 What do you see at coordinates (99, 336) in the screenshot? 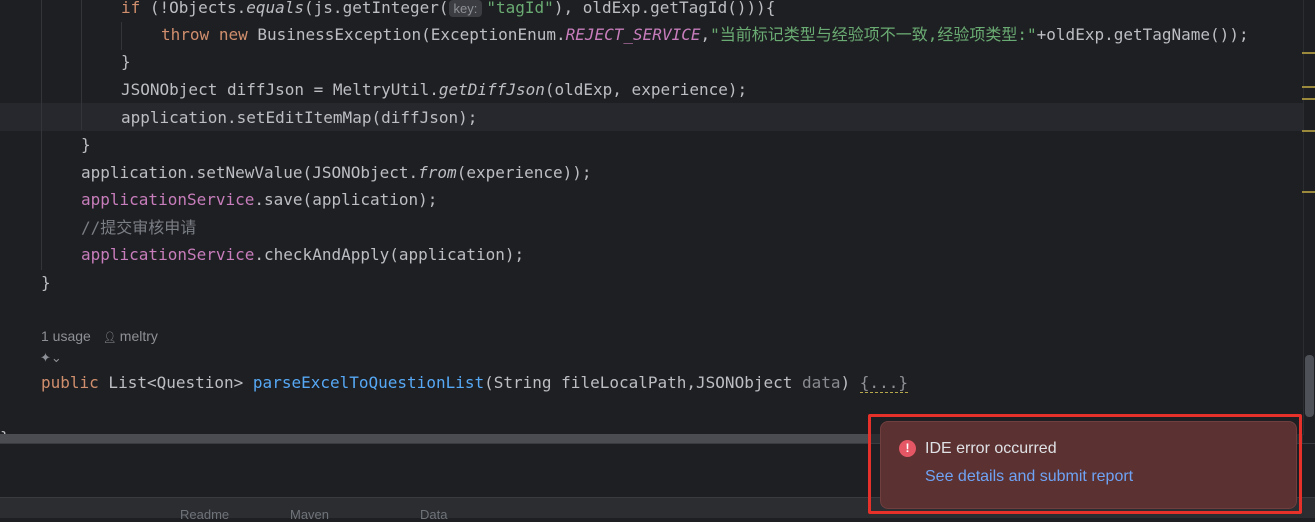
I see `code-vision-lens: 1 usage 👤︎ meltry` at bounding box center [99, 336].